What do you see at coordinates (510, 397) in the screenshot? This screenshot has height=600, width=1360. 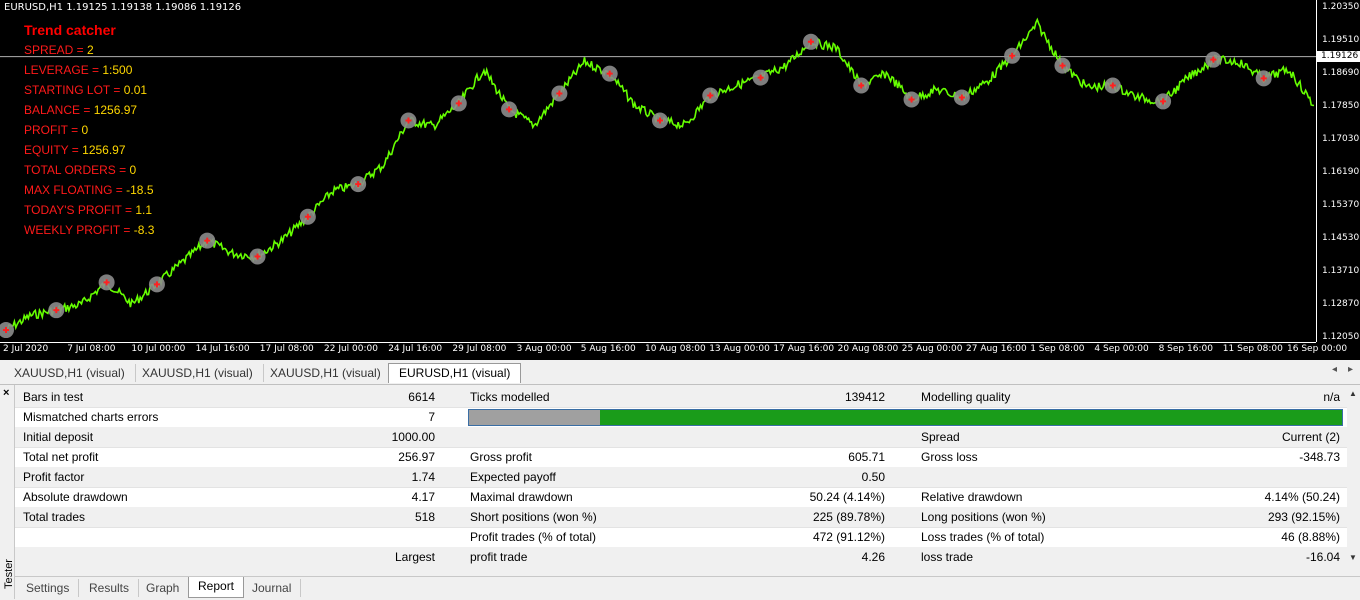 I see `report-cell: Ticks modelled` at bounding box center [510, 397].